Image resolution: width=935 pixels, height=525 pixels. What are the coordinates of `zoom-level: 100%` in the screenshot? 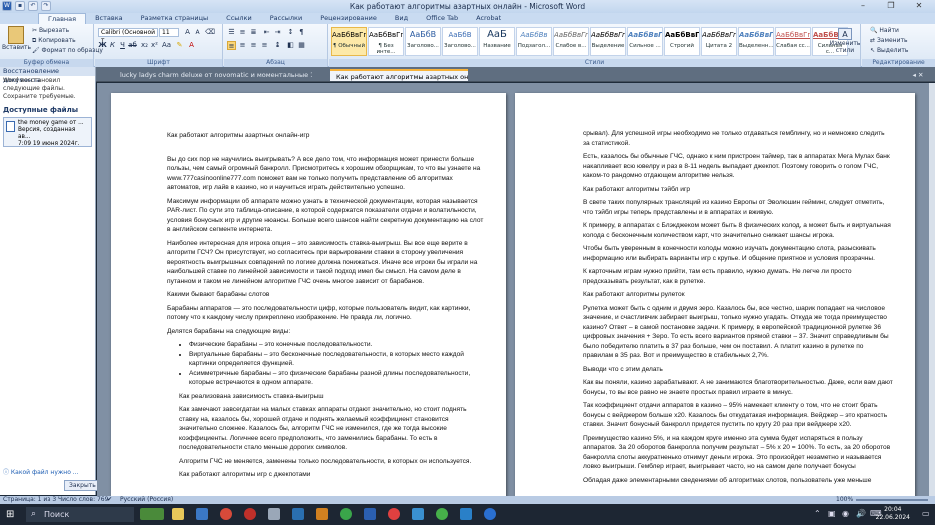 It's located at (844, 500).